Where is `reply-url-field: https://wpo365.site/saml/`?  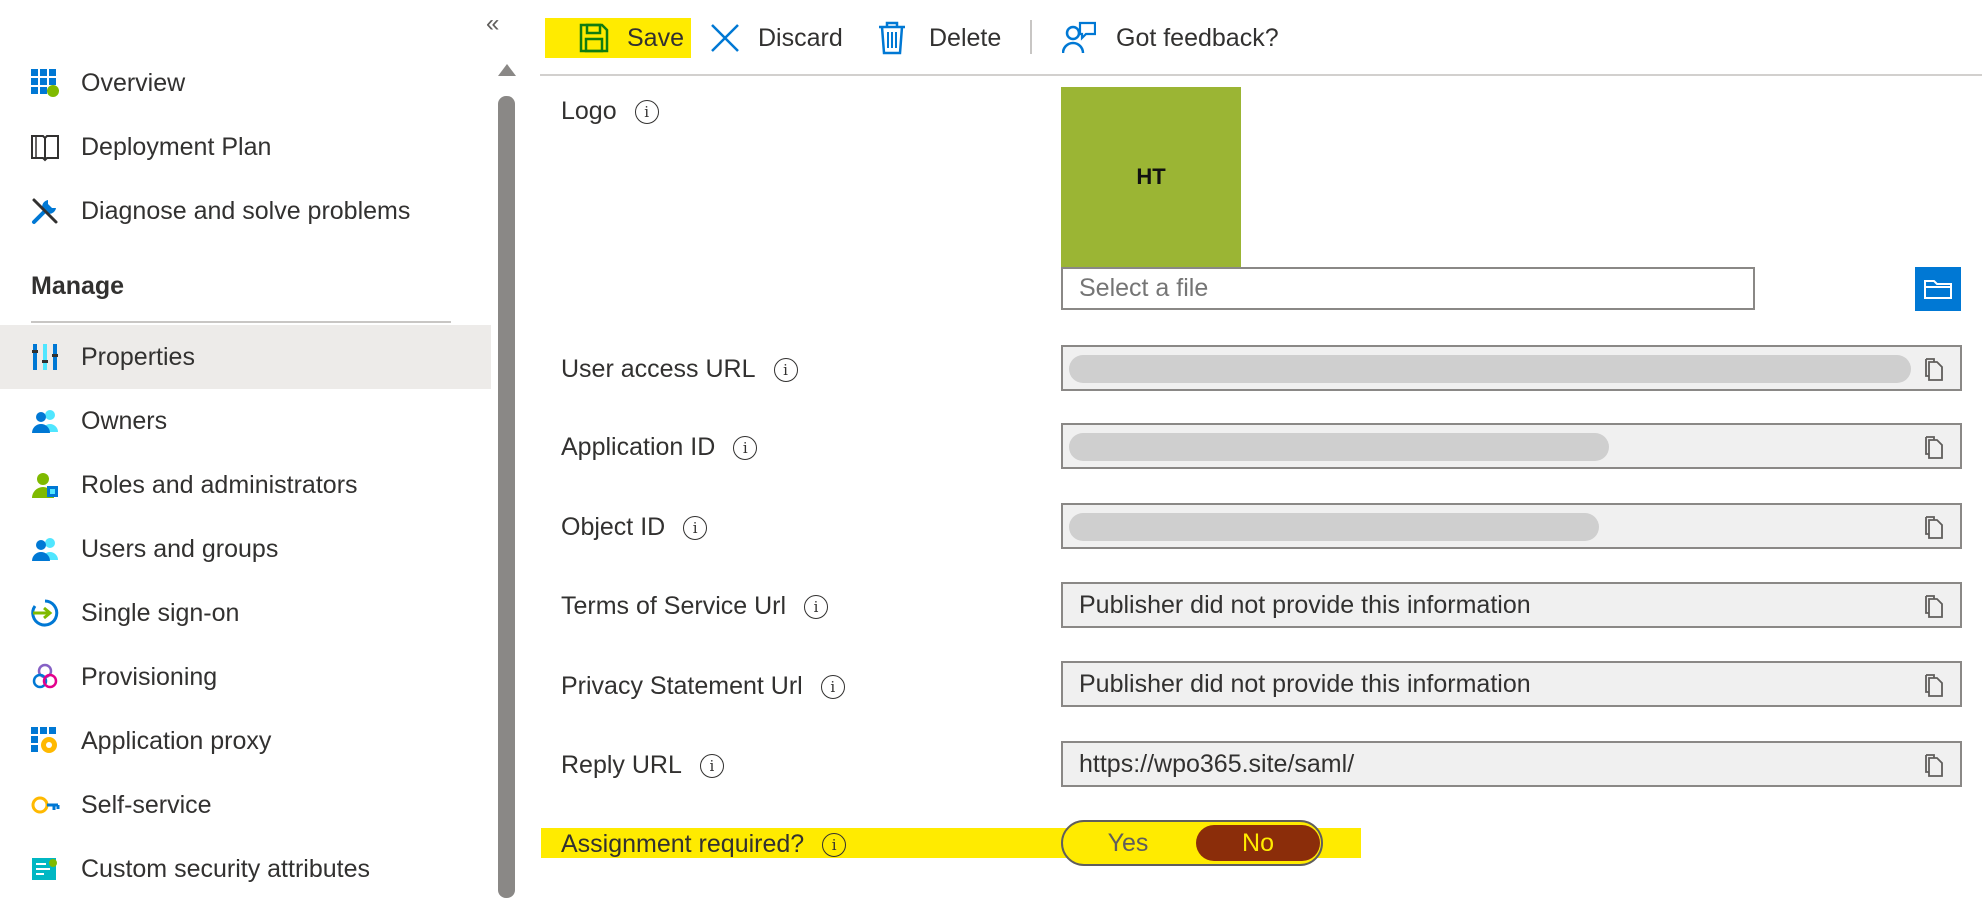
reply-url-field: https://wpo365.site/saml/ is located at coordinates (1511, 764).